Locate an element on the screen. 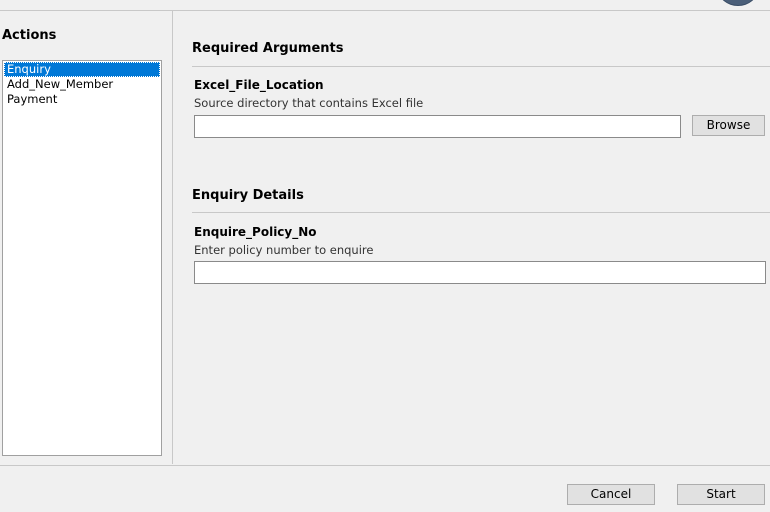 Image resolution: width=770 pixels, height=512 pixels. browse-button: Browse is located at coordinates (728, 125).